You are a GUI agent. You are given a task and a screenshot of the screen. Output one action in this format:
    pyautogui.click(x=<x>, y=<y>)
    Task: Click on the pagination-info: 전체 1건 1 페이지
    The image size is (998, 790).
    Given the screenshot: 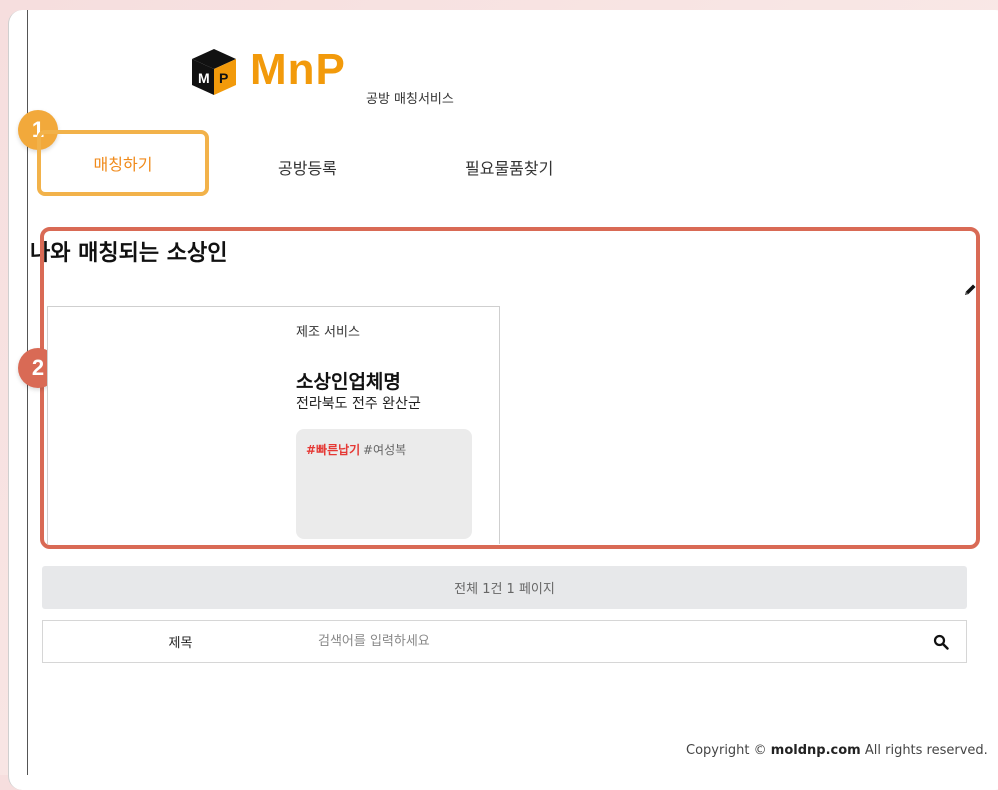 What is the action you would take?
    pyautogui.click(x=504, y=587)
    